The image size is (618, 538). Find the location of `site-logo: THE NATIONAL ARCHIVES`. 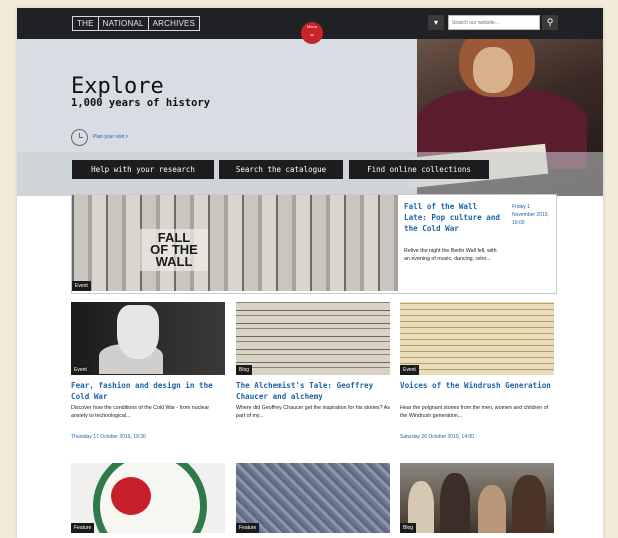

site-logo: THE NATIONAL ARCHIVES is located at coordinates (136, 23).